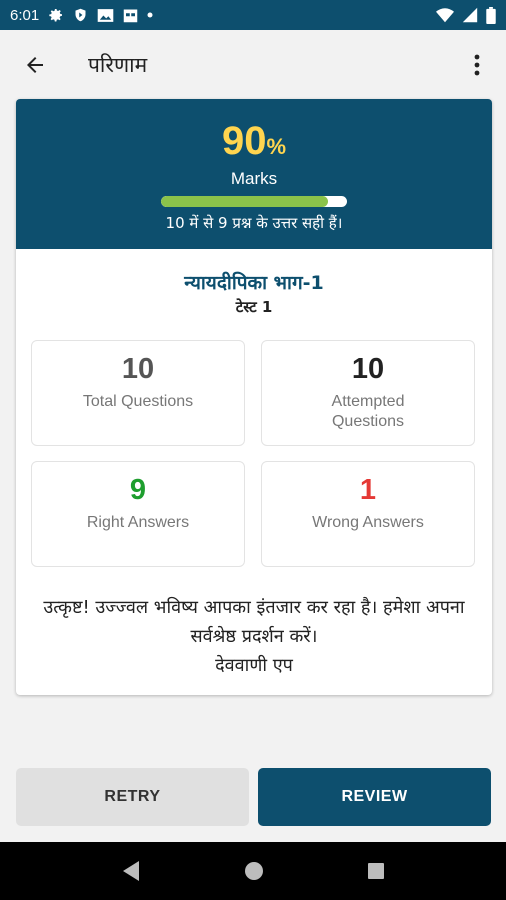  I want to click on marks-label: Marks, so click(254, 178).